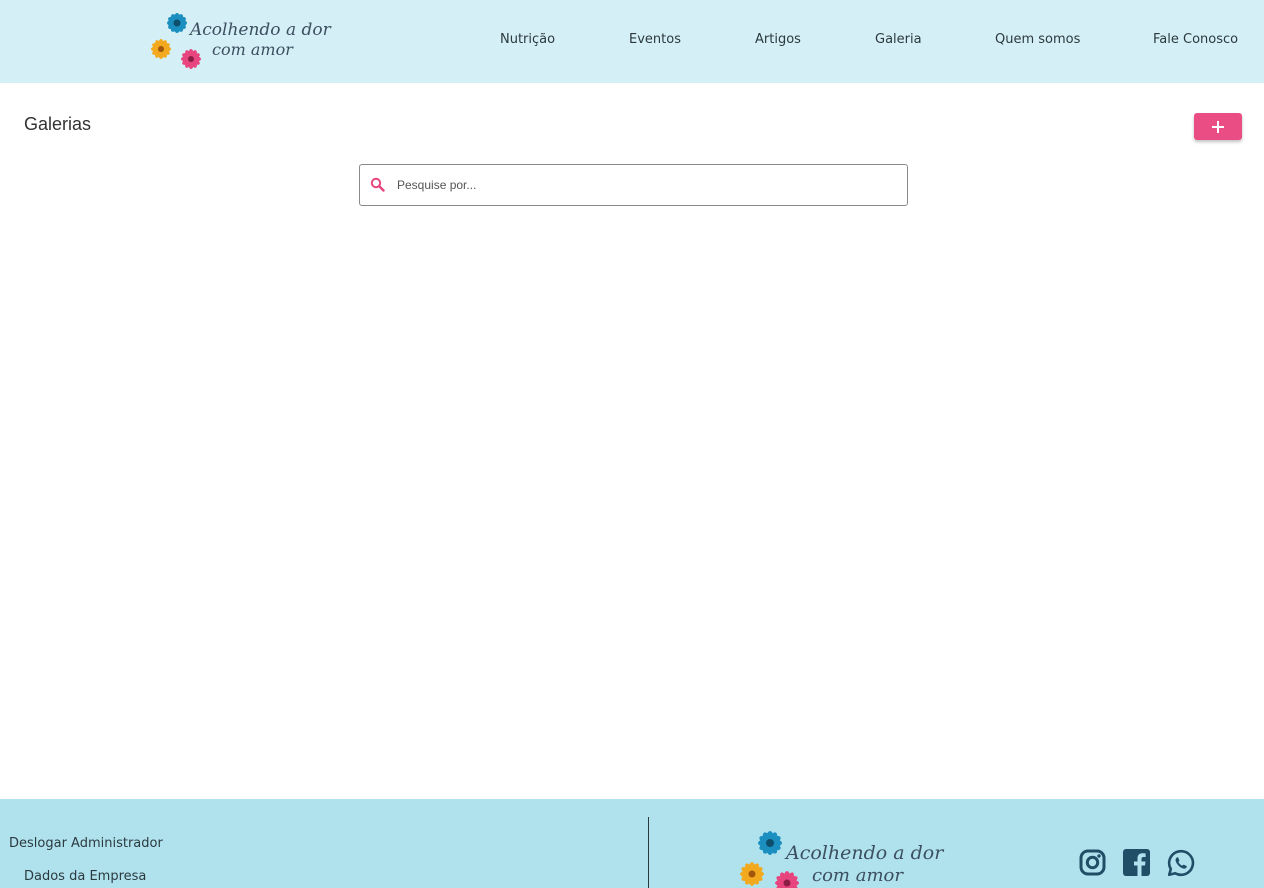 The width and height of the screenshot is (1264, 888). I want to click on whatsapp-link, so click(1181, 865).